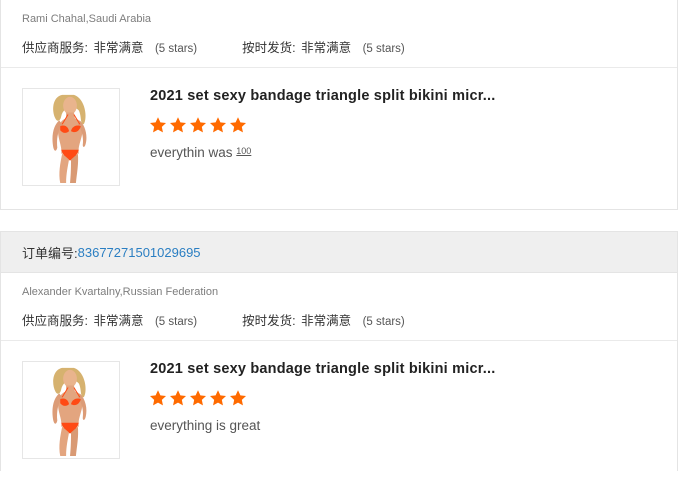  What do you see at coordinates (244, 151) in the screenshot?
I see `review-emoji-text: 100` at bounding box center [244, 151].